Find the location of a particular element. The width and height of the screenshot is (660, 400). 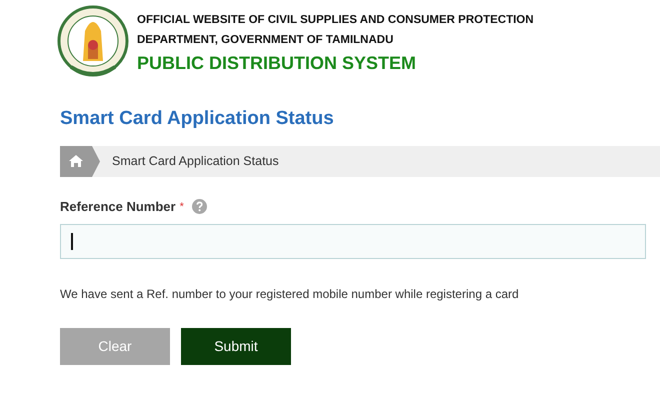

help-icon is located at coordinates (199, 206).